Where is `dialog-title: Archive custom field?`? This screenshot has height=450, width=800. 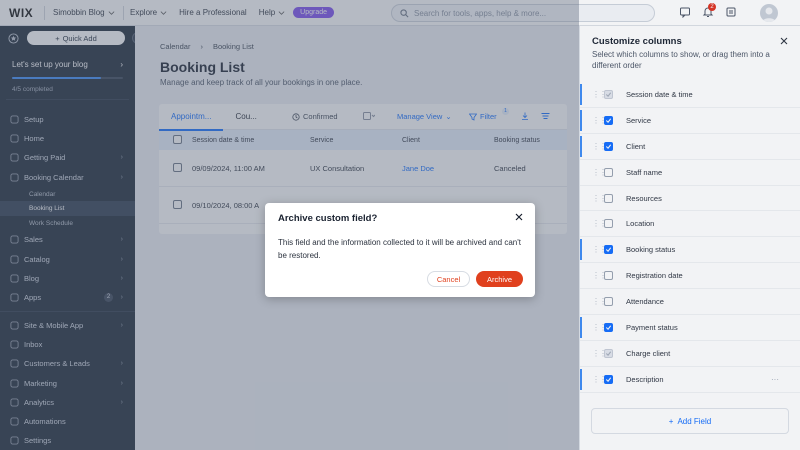 dialog-title: Archive custom field? is located at coordinates (328, 218).